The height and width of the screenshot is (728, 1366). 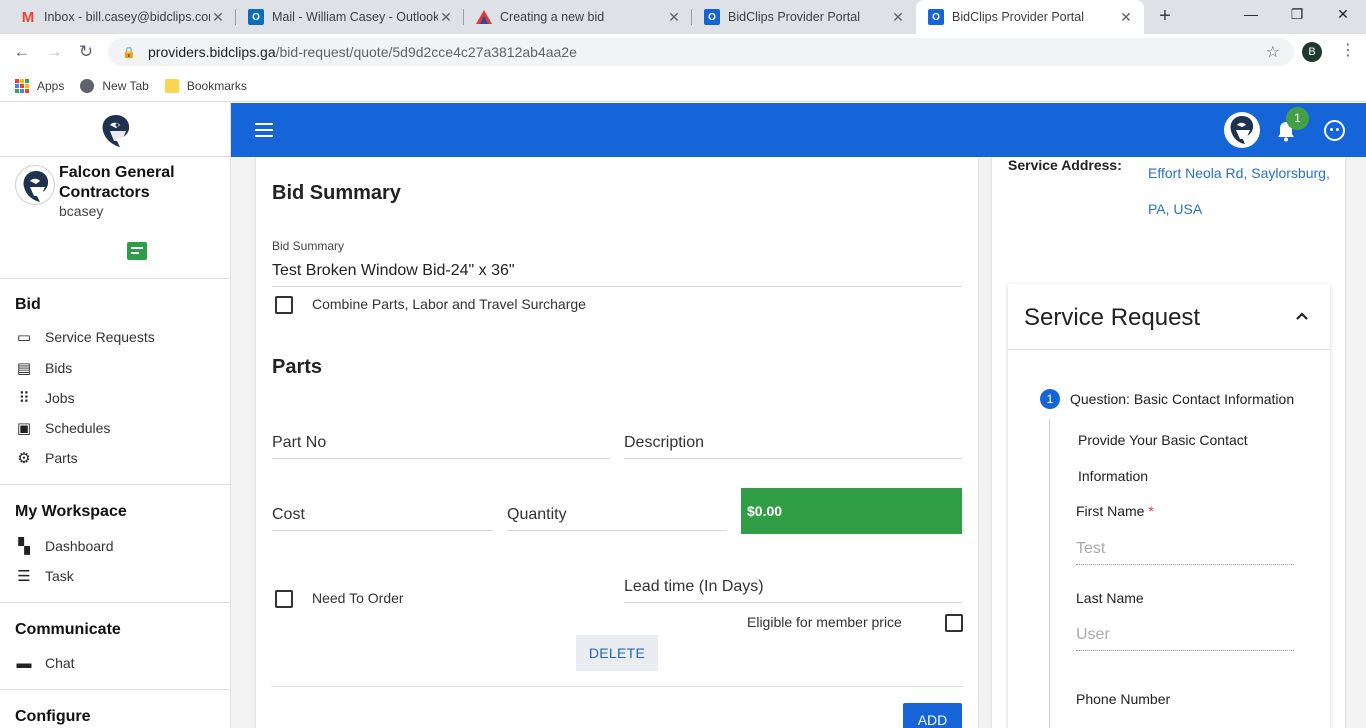 I want to click on bid-summary-input: Test Broken Window Bid-24" x 36", so click(x=617, y=274).